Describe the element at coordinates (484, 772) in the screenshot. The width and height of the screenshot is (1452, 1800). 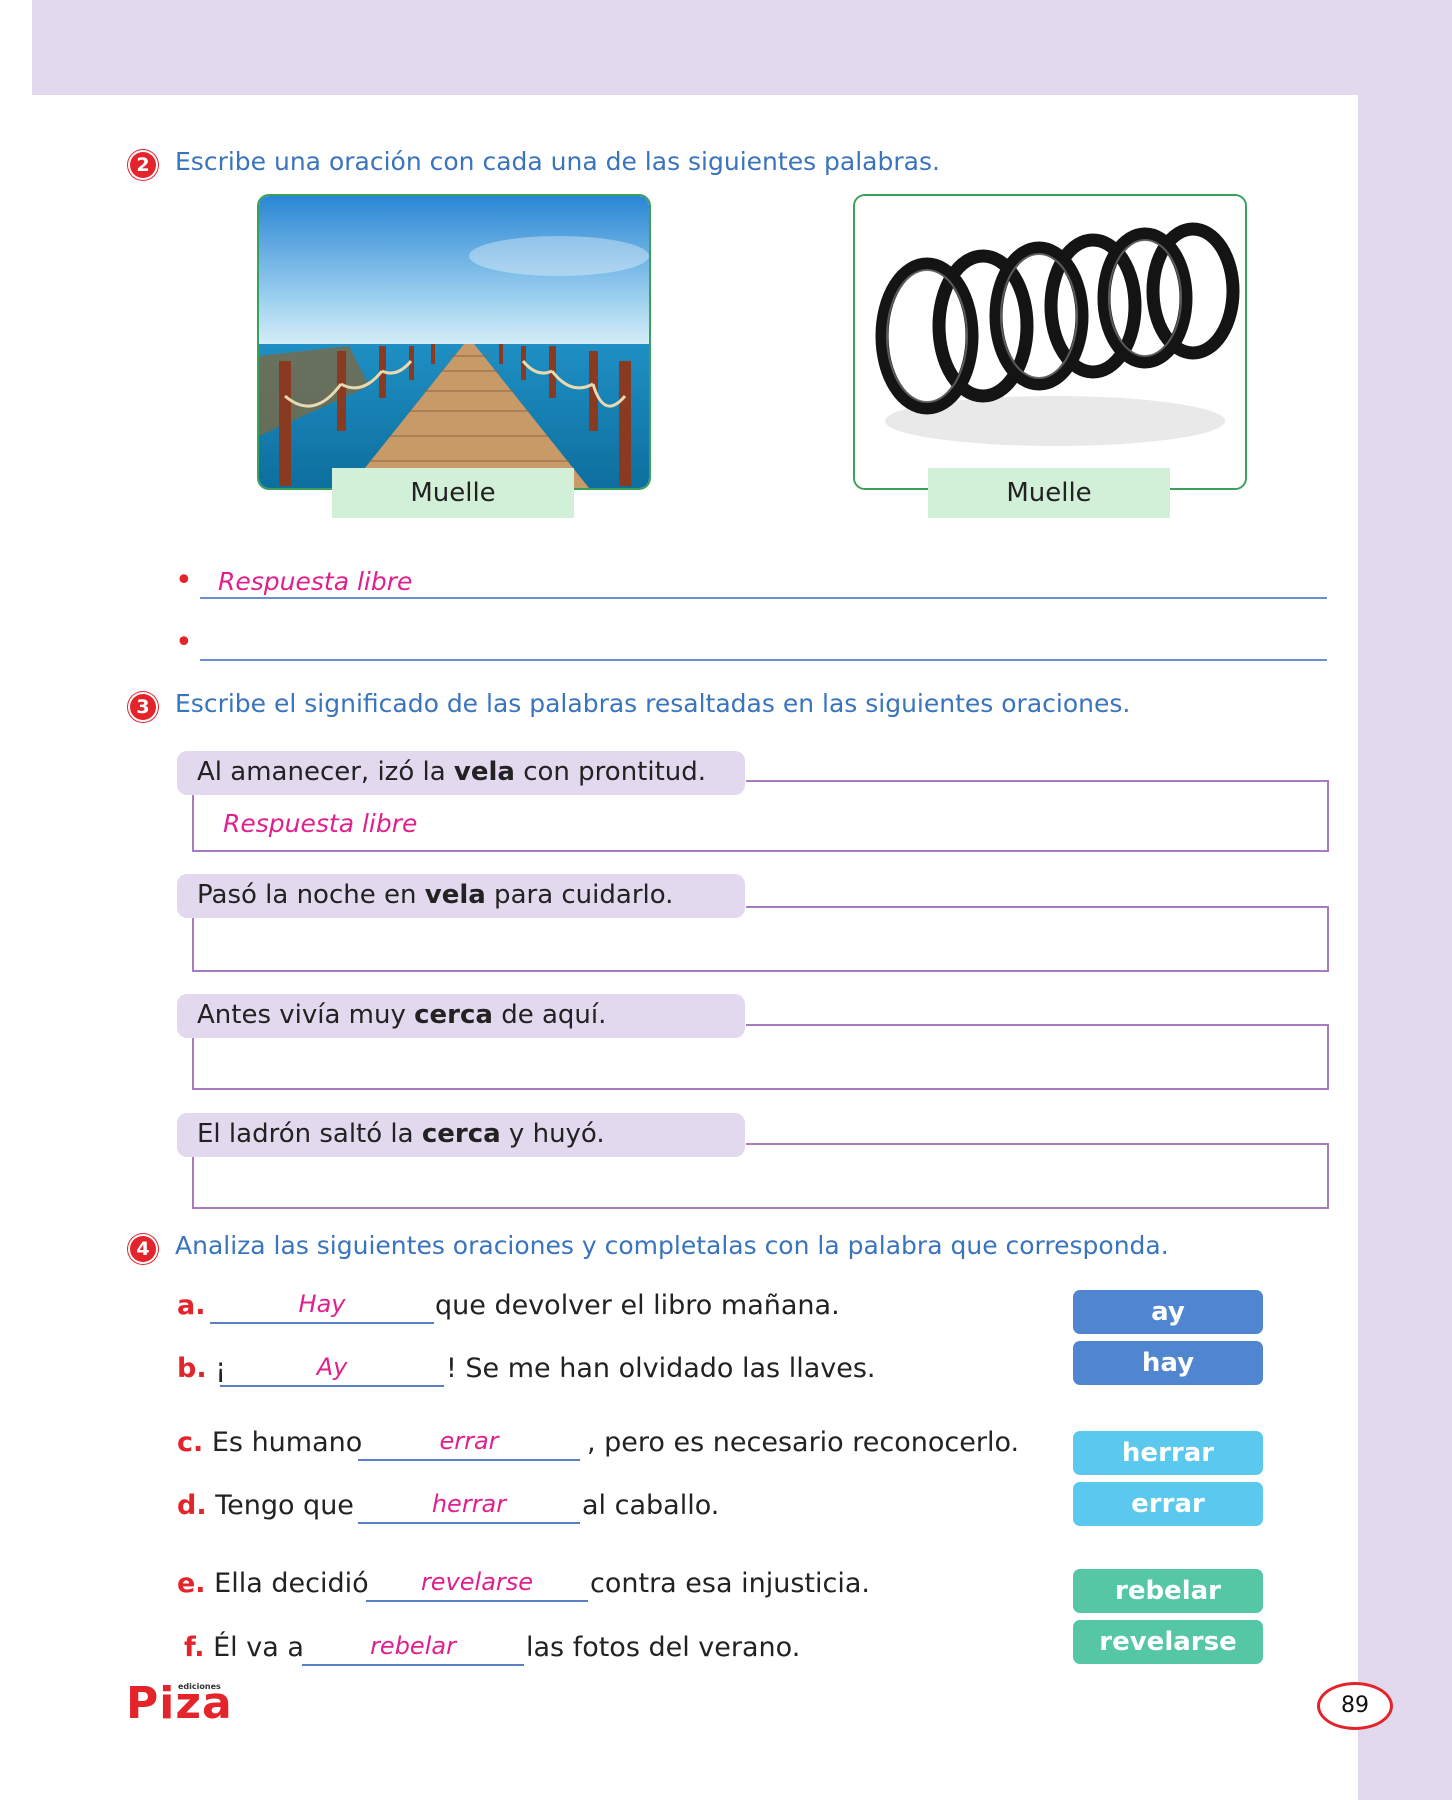
I see `pill-1-bold: vela` at that location.